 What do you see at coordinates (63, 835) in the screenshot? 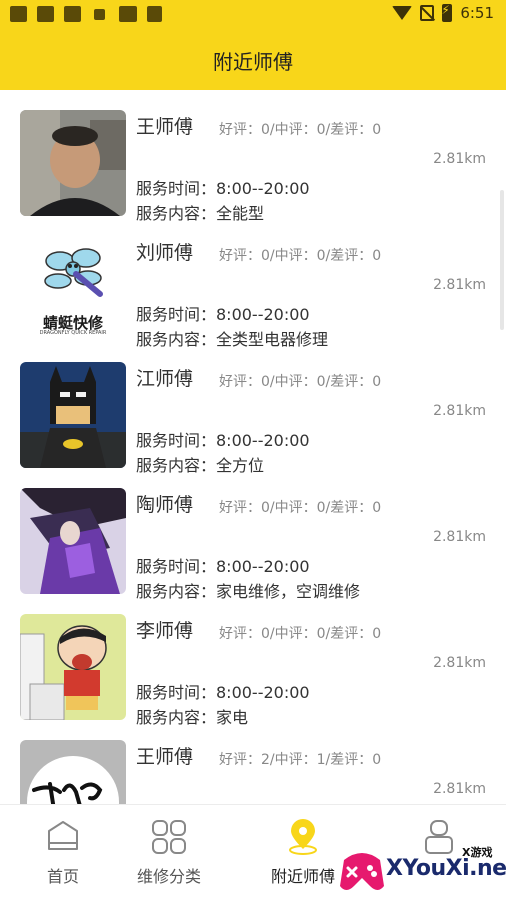
I see `home-icon` at bounding box center [63, 835].